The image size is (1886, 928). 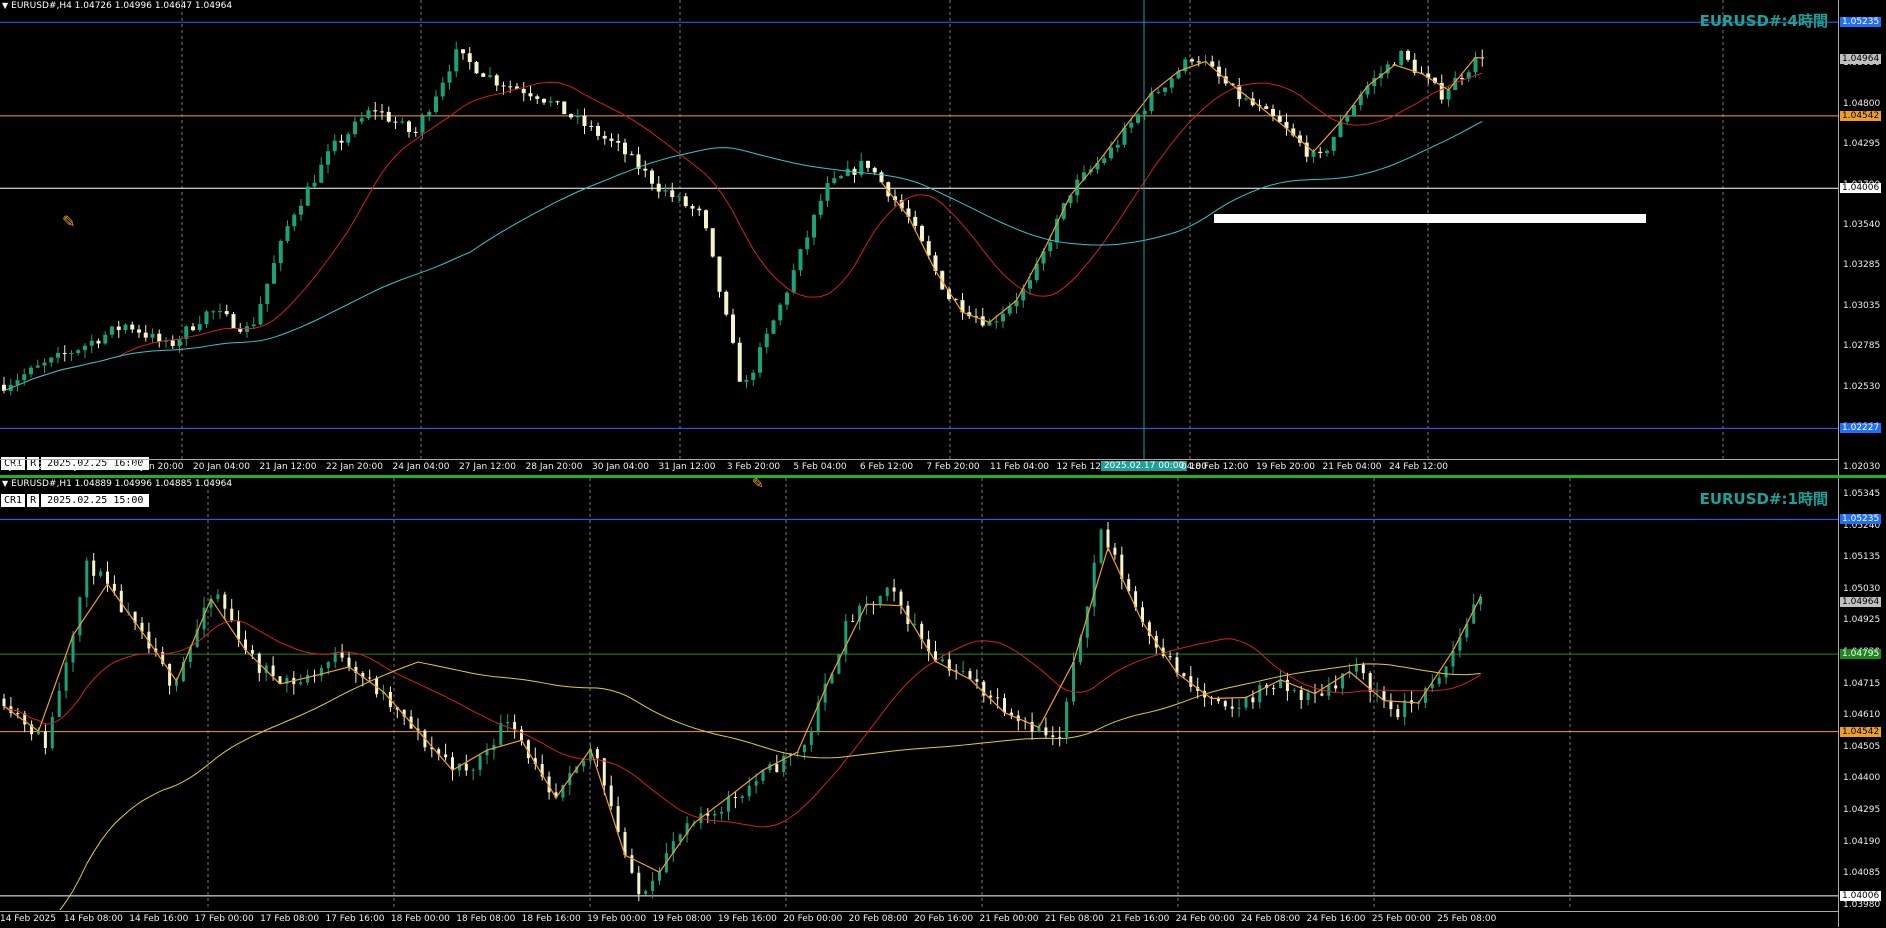 What do you see at coordinates (1862, 494) in the screenshot?
I see `price-tick-label: 1.05345` at bounding box center [1862, 494].